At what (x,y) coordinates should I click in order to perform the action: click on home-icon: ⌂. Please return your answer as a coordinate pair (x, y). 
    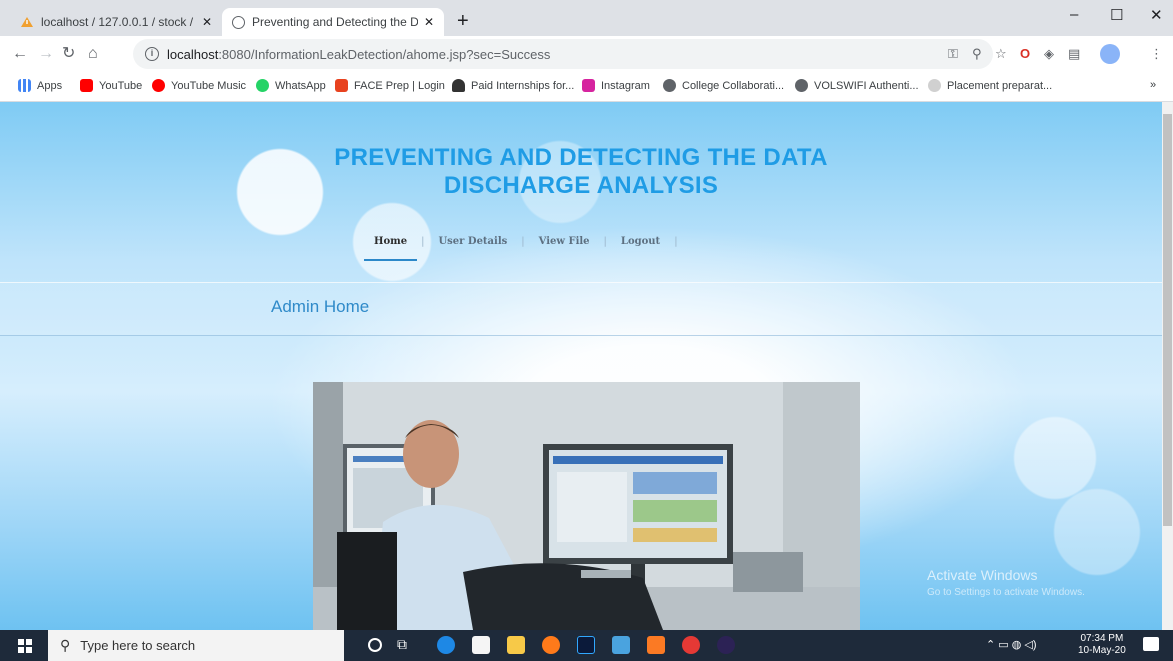
    Looking at the image, I should click on (93, 54).